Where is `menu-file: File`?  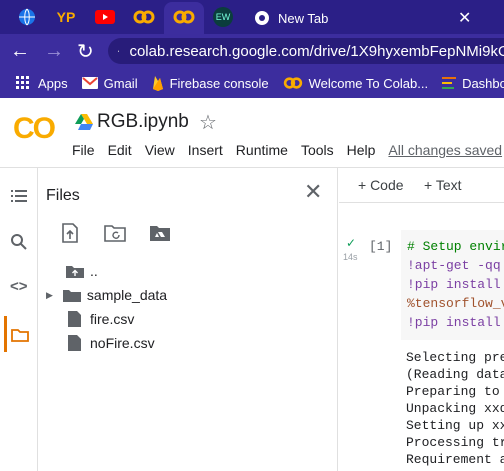 menu-file: File is located at coordinates (83, 150).